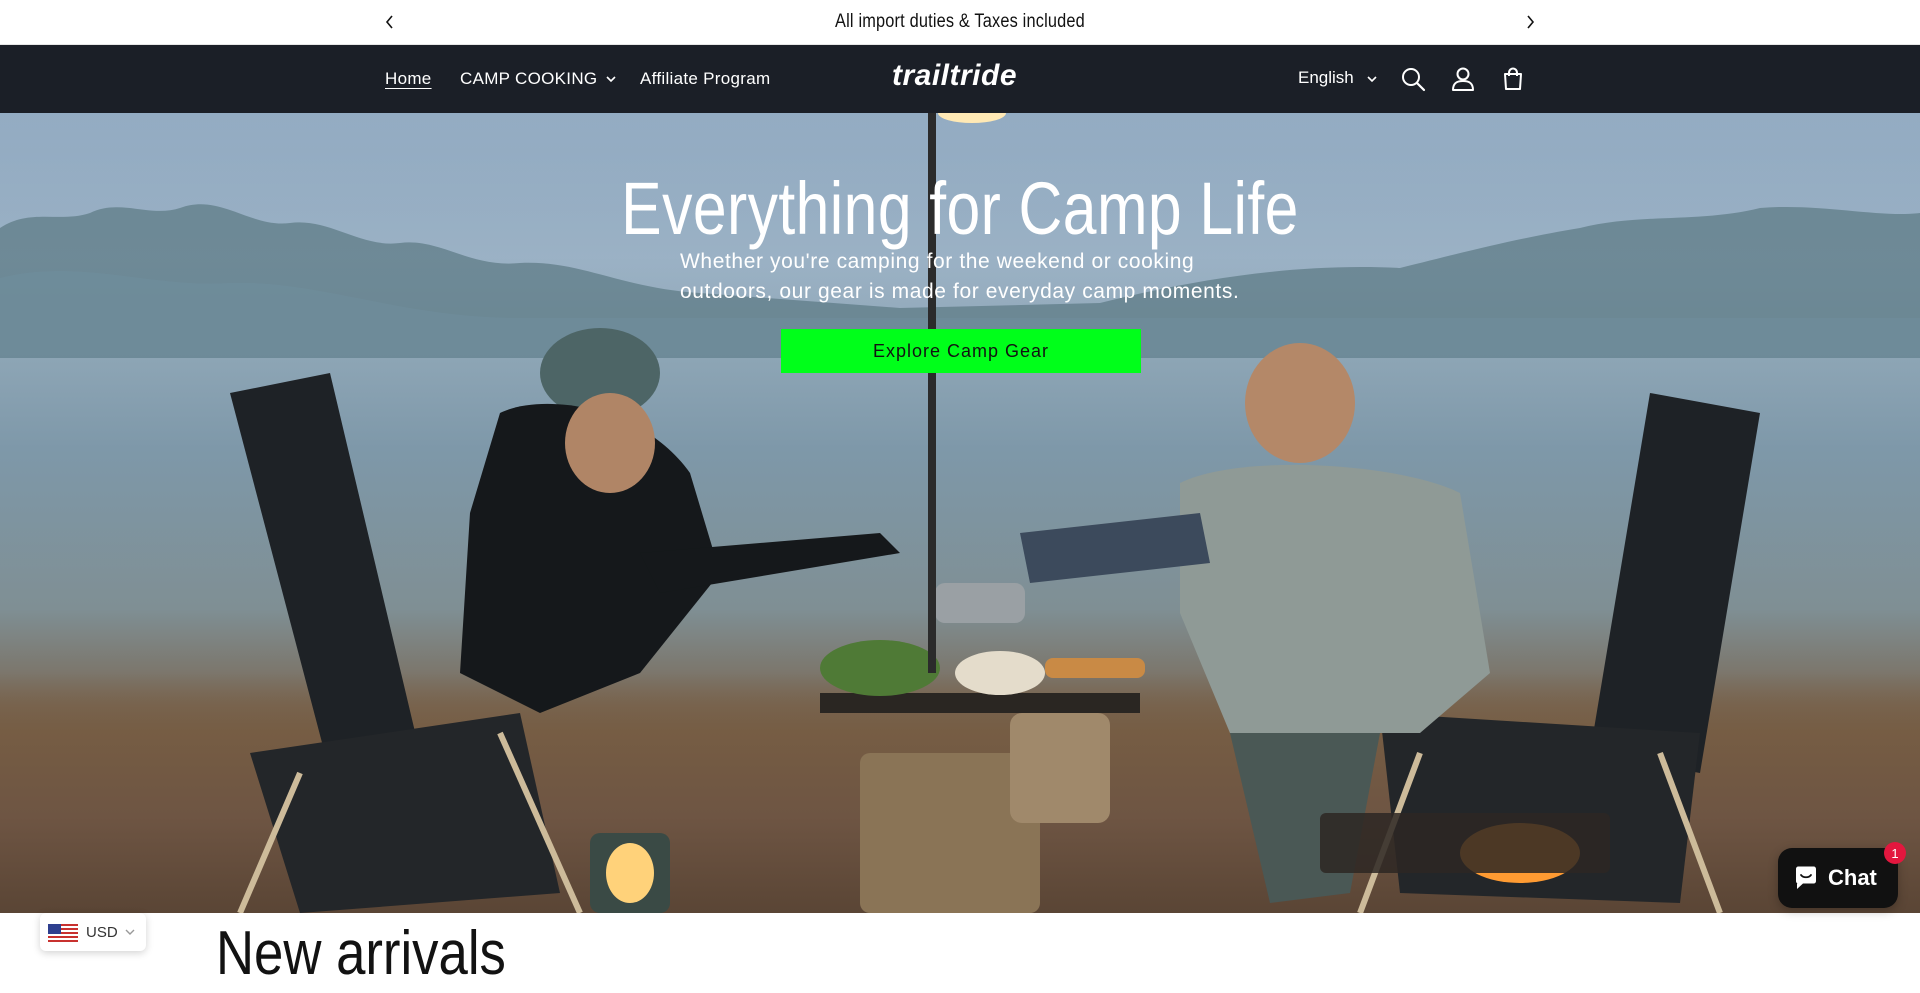 Image resolution: width=1920 pixels, height=993 pixels. Describe the element at coordinates (1895, 853) in the screenshot. I see `chat-notification-badge: 1` at that location.